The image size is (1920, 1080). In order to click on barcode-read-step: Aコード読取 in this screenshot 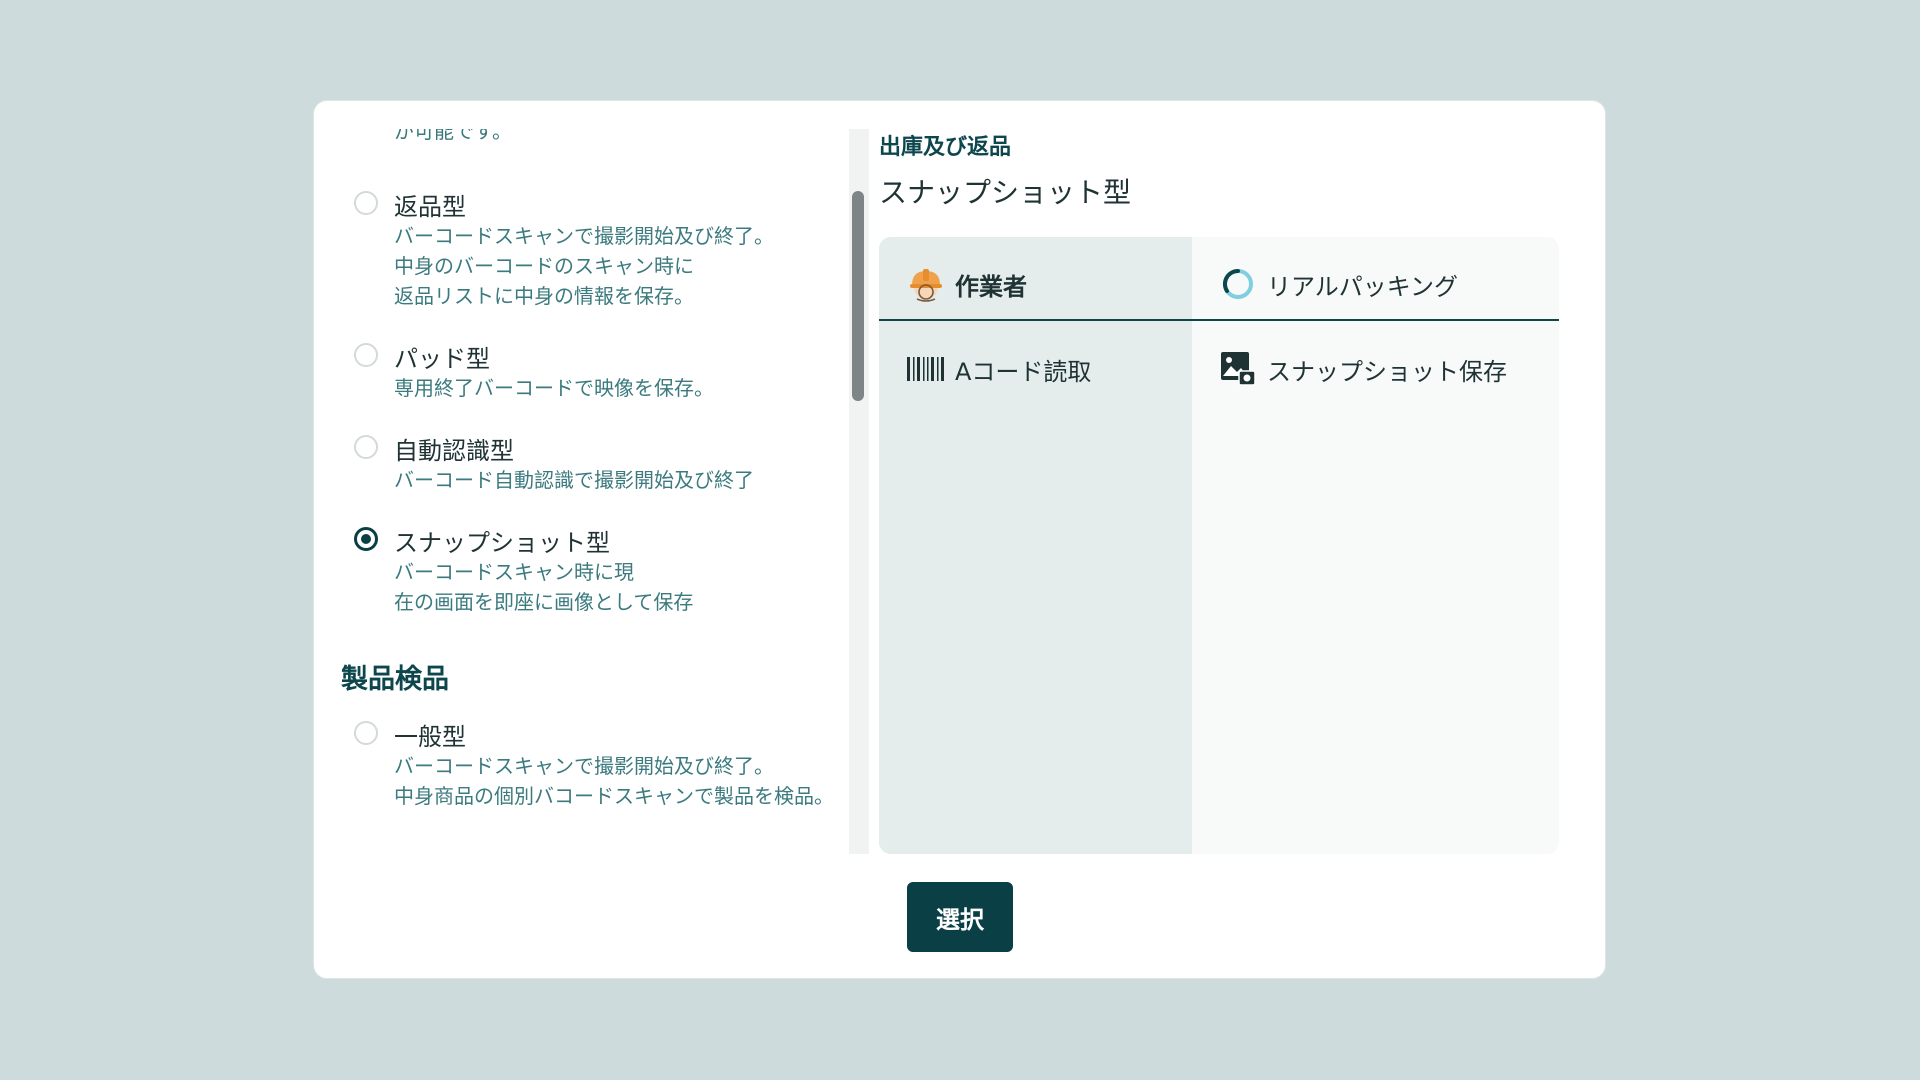, I will do `click(999, 369)`.